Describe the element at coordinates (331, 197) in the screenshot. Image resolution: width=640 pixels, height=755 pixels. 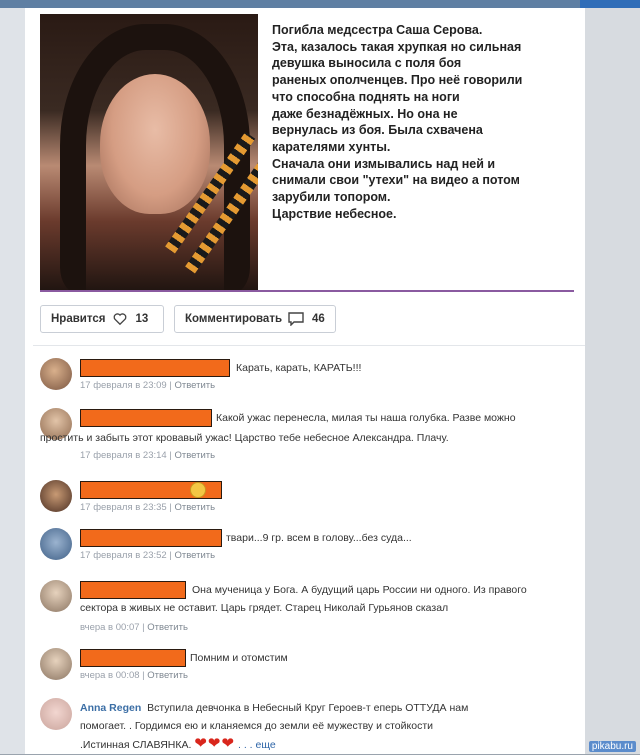
I see `post-line: зарубили топором.` at that location.